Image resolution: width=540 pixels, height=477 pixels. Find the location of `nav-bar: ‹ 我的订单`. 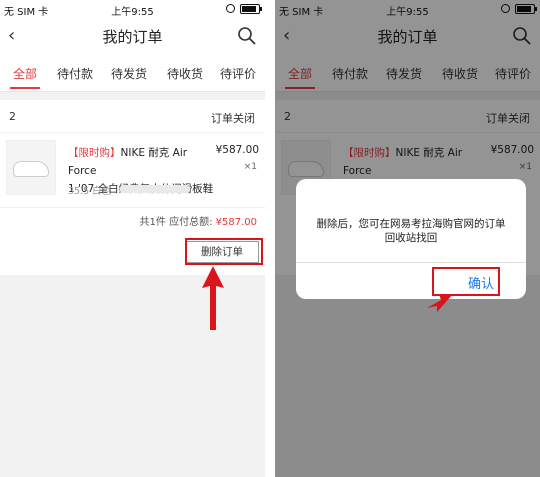

nav-bar: ‹ 我的订单 is located at coordinates (132, 36).